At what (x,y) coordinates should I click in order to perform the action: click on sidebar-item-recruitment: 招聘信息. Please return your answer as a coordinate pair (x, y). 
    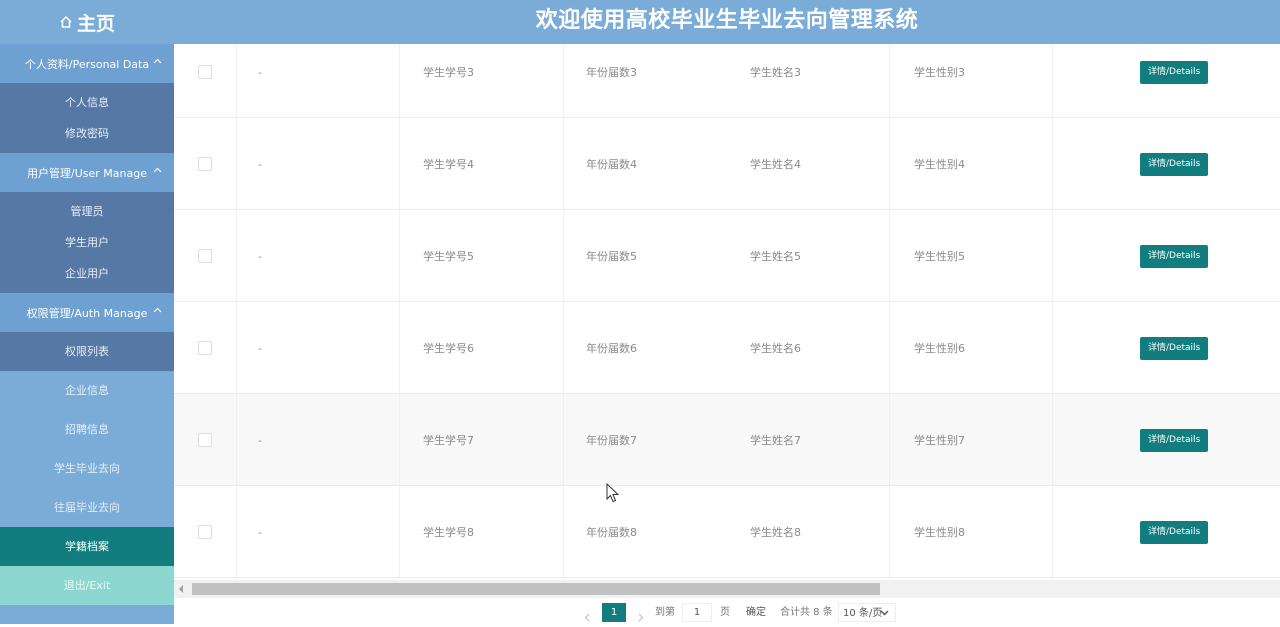
    Looking at the image, I should click on (87, 429).